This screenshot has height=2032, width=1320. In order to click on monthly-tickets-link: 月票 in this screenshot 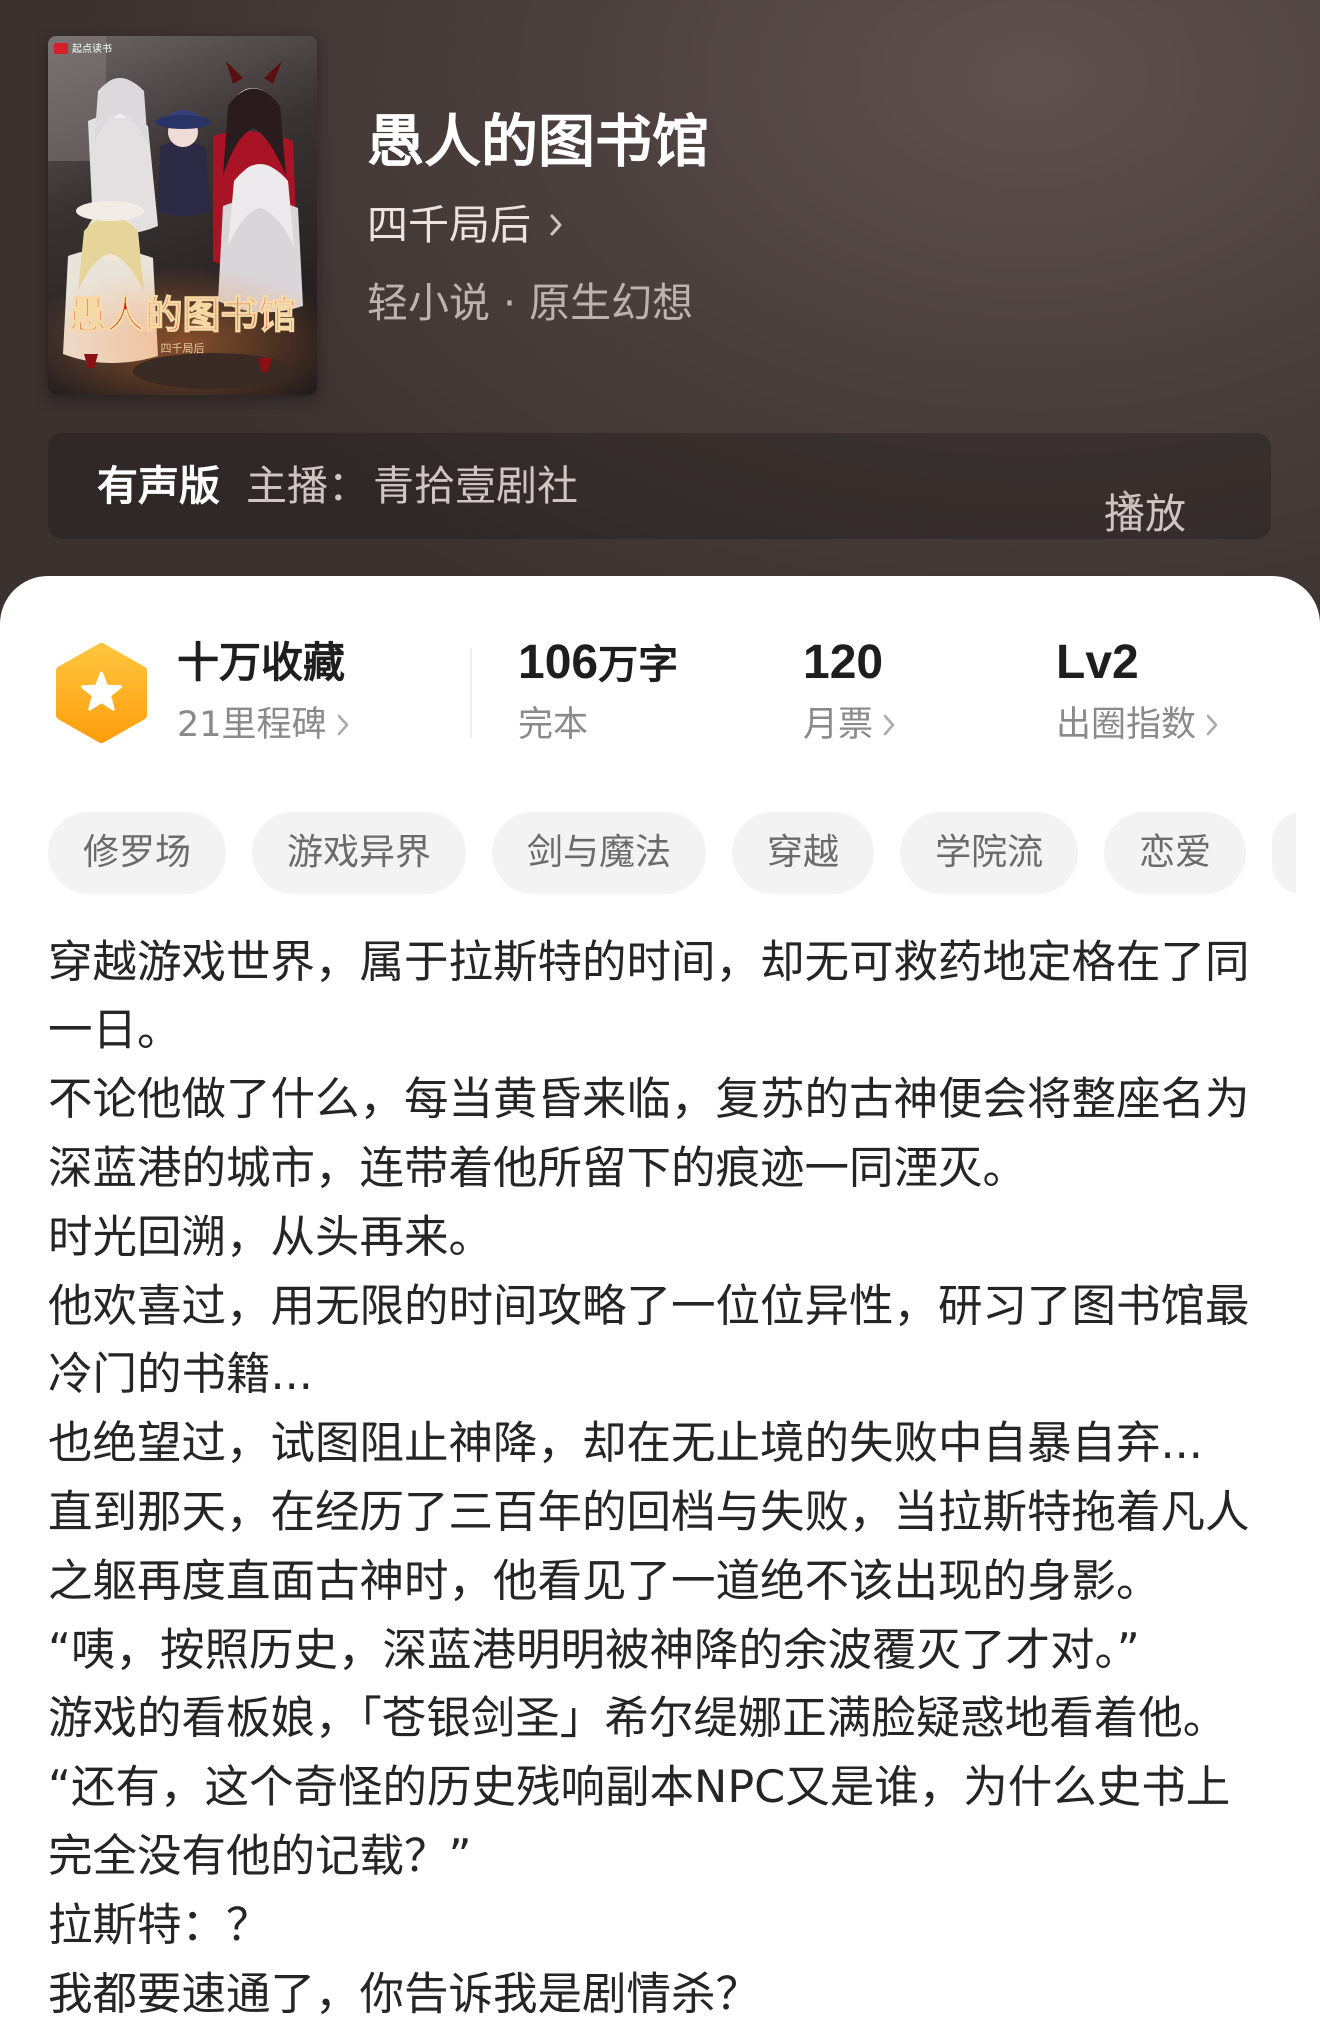, I will do `click(849, 725)`.